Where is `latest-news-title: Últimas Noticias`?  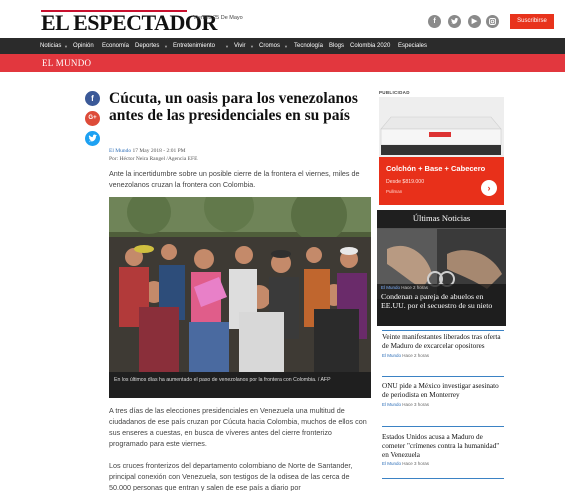 latest-news-title: Últimas Noticias is located at coordinates (441, 218).